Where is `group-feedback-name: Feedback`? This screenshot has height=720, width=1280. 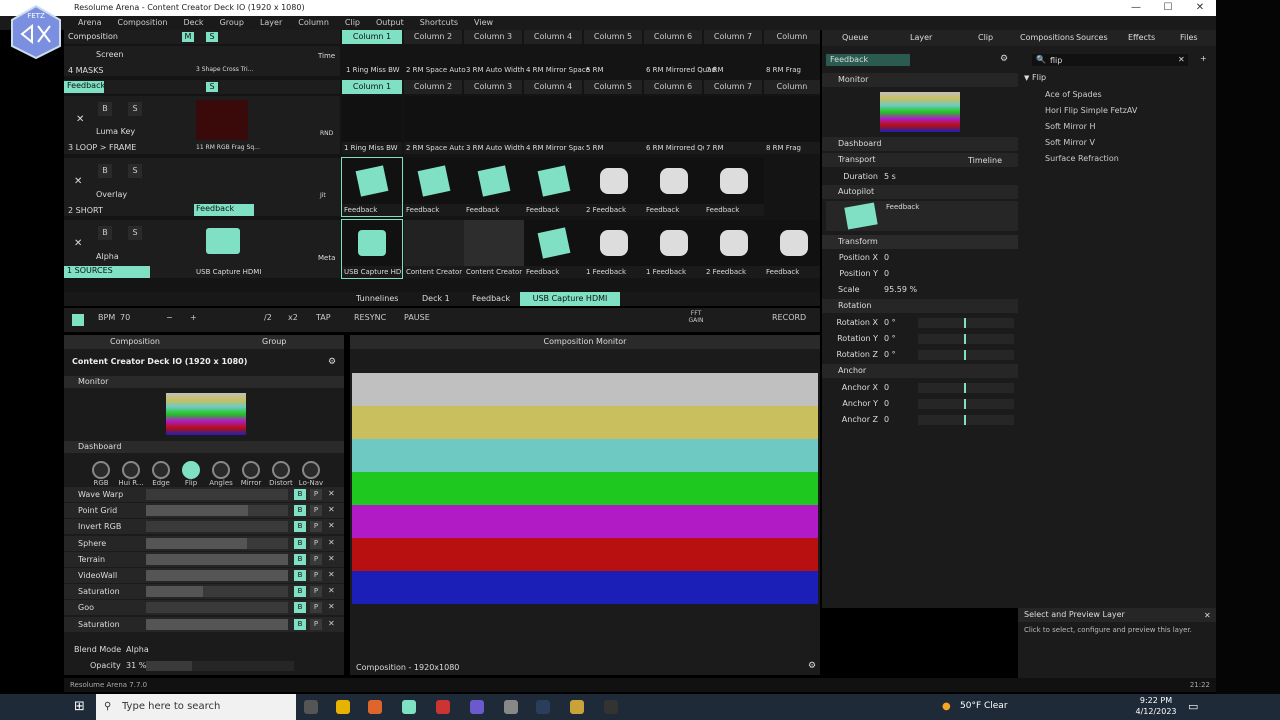 group-feedback-name: Feedback is located at coordinates (84, 87).